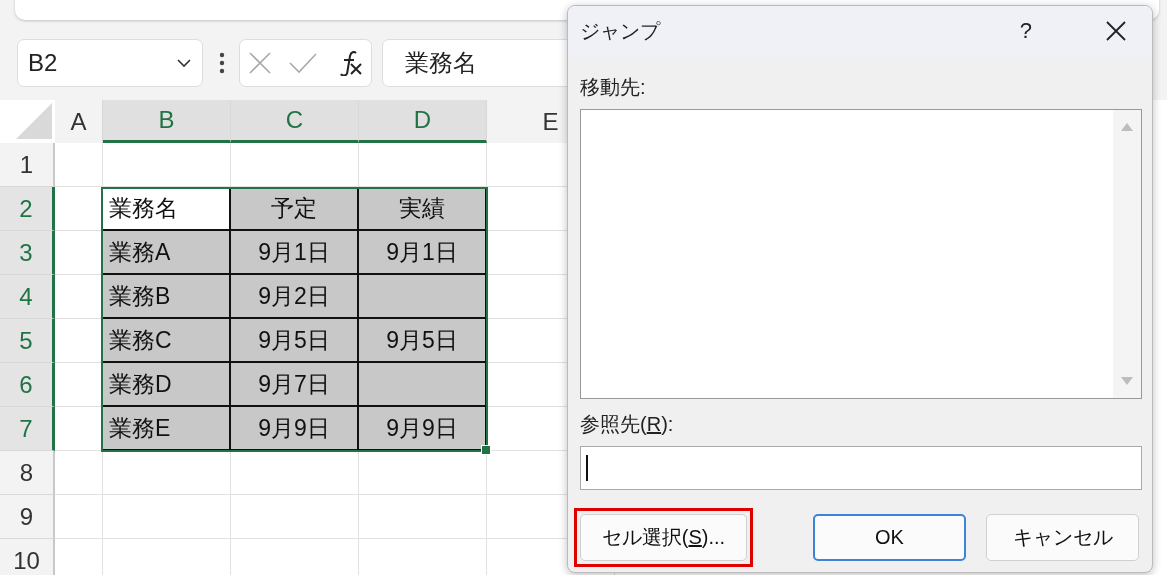 The width and height of the screenshot is (1167, 575). I want to click on scroll-down-icon, so click(1127, 381).